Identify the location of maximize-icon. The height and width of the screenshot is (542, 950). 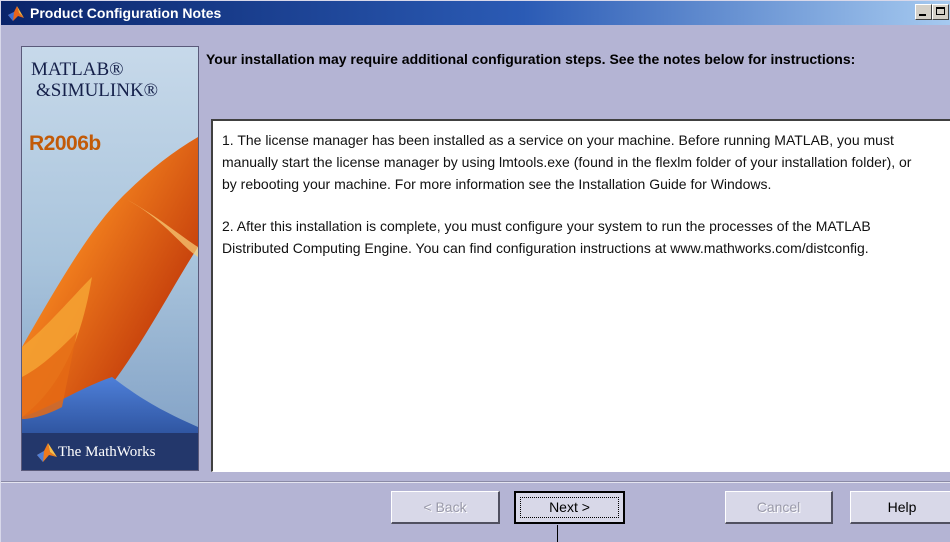
(940, 11).